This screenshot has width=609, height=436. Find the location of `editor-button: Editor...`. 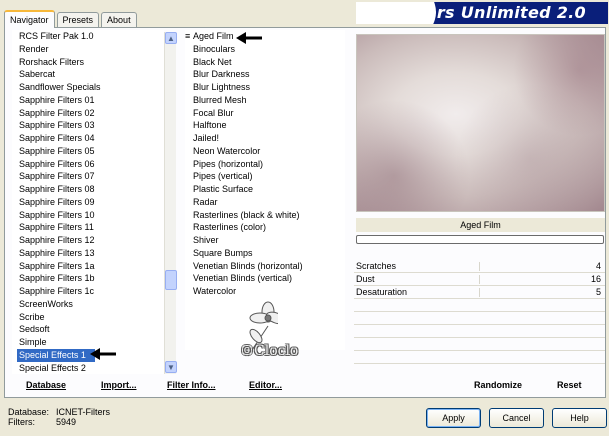

editor-button: Editor... is located at coordinates (265, 385).